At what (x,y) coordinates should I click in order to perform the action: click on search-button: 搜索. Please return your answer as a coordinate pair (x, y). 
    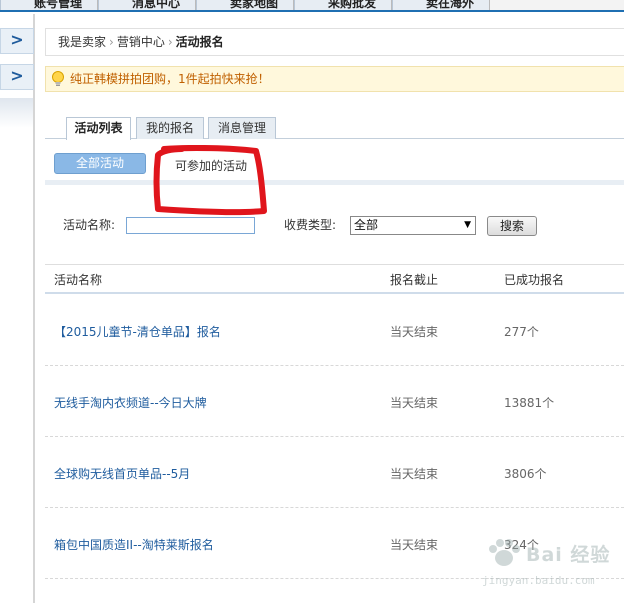
    Looking at the image, I should click on (512, 226).